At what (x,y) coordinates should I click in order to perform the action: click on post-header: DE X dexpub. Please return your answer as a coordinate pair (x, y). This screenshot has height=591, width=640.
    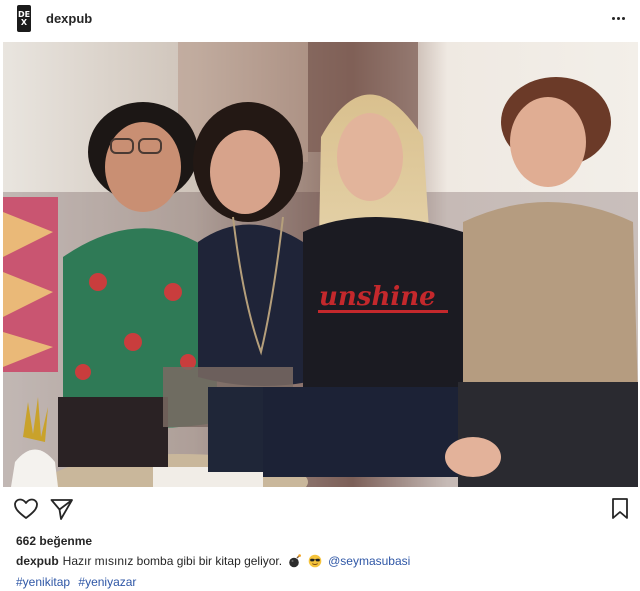
    Looking at the image, I should click on (320, 20).